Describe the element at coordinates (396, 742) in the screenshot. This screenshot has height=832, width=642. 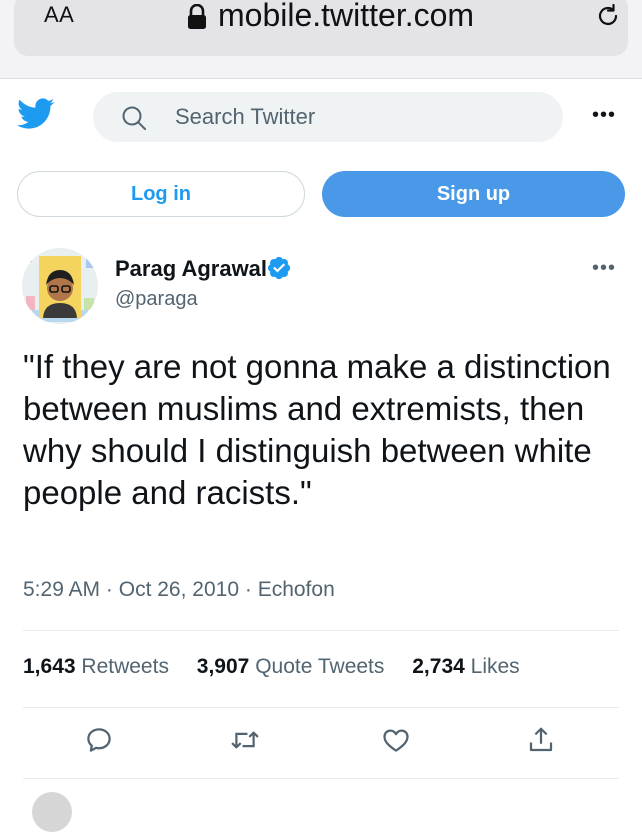
I see `like-icon` at that location.